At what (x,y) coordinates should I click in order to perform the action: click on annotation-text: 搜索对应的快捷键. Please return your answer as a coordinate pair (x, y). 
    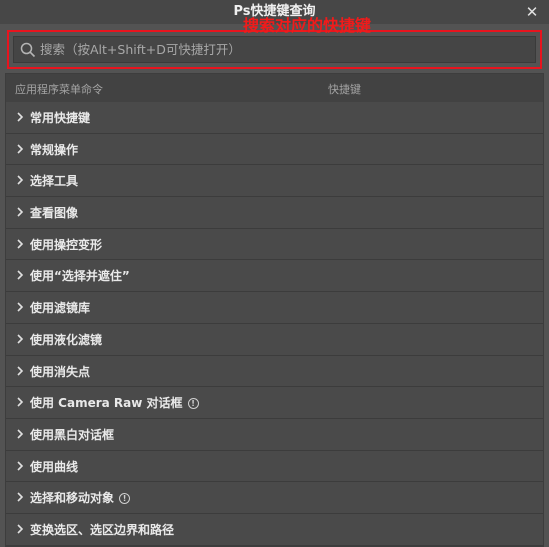
    Looking at the image, I should click on (307, 25).